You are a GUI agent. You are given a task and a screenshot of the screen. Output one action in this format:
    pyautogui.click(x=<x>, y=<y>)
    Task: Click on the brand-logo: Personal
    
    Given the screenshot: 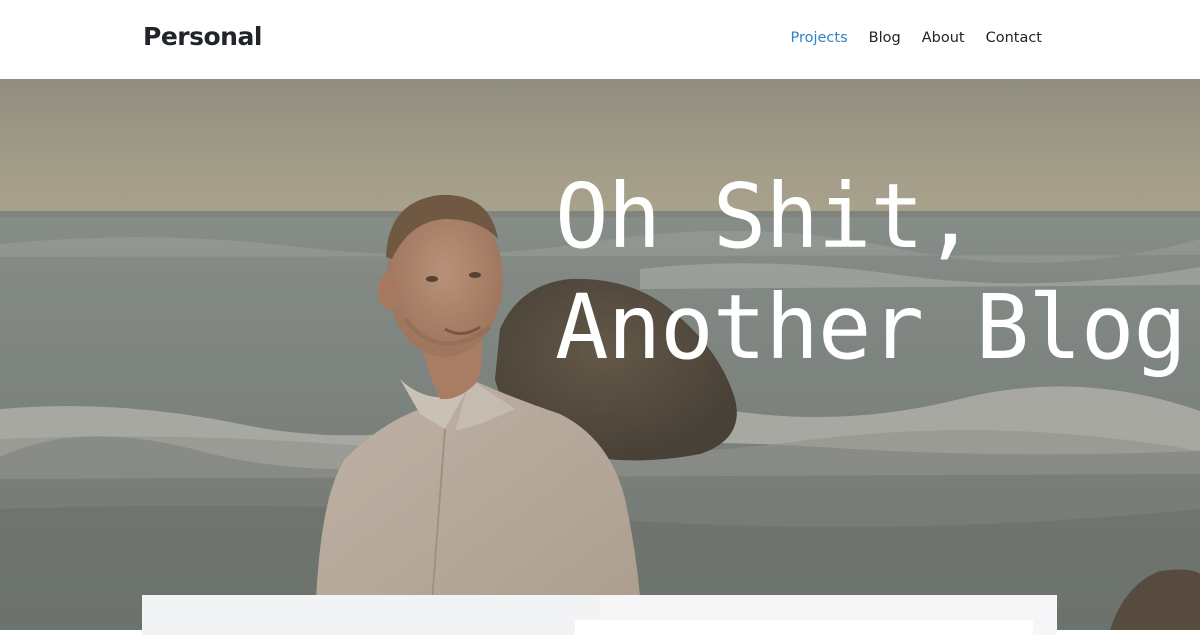 What is the action you would take?
    pyautogui.click(x=202, y=36)
    